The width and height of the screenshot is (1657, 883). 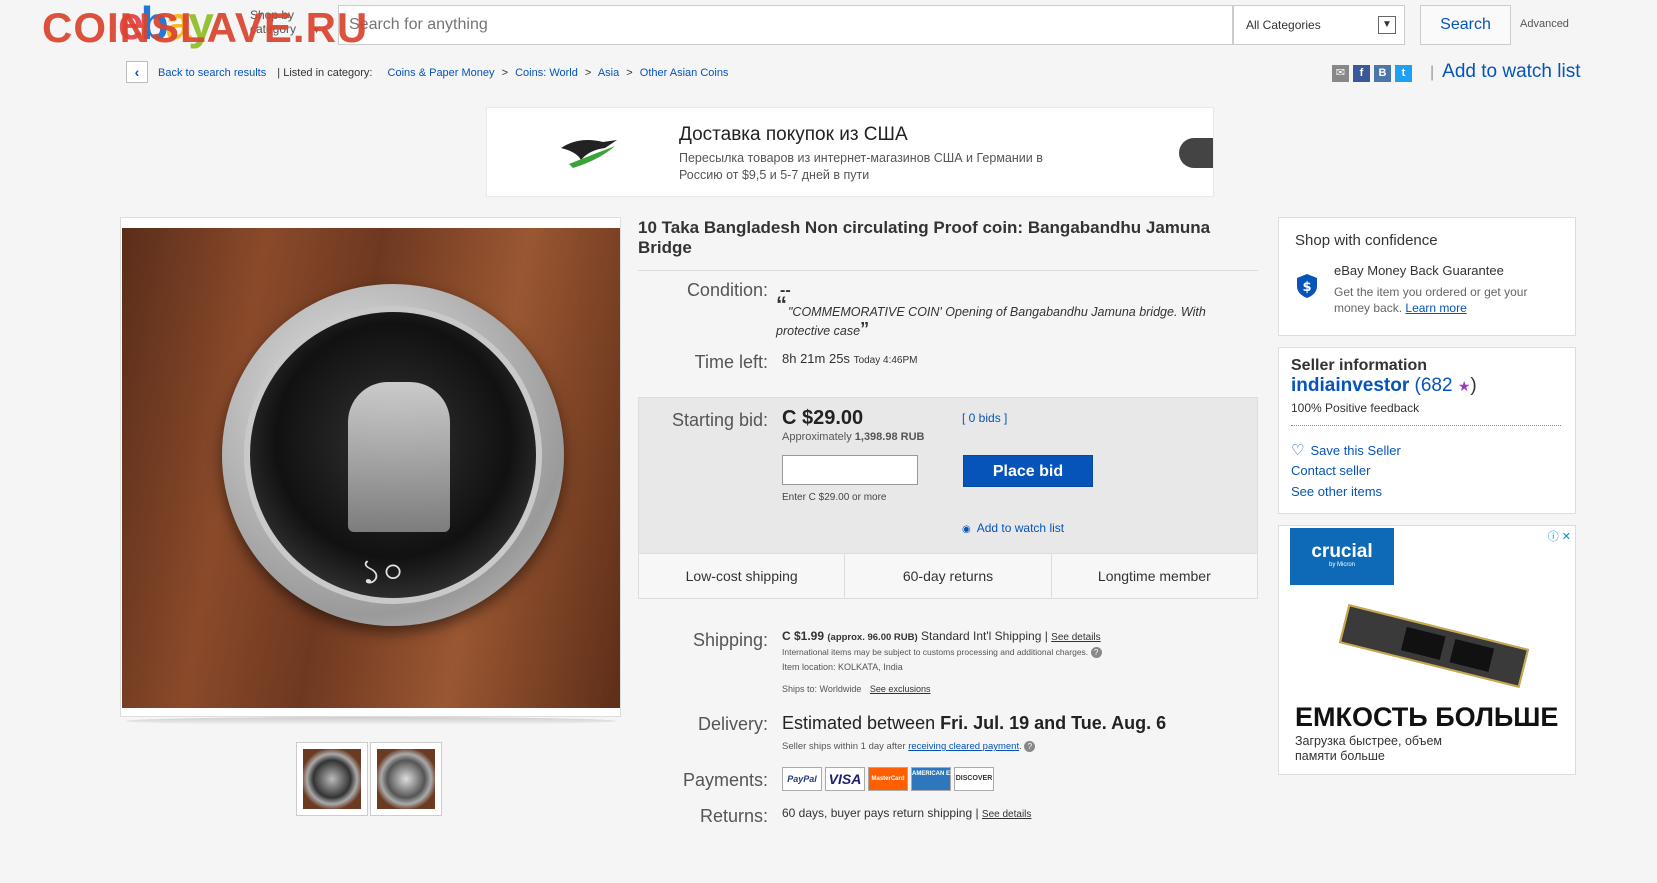 What do you see at coordinates (1464, 386) in the screenshot?
I see `star-icon: ★` at bounding box center [1464, 386].